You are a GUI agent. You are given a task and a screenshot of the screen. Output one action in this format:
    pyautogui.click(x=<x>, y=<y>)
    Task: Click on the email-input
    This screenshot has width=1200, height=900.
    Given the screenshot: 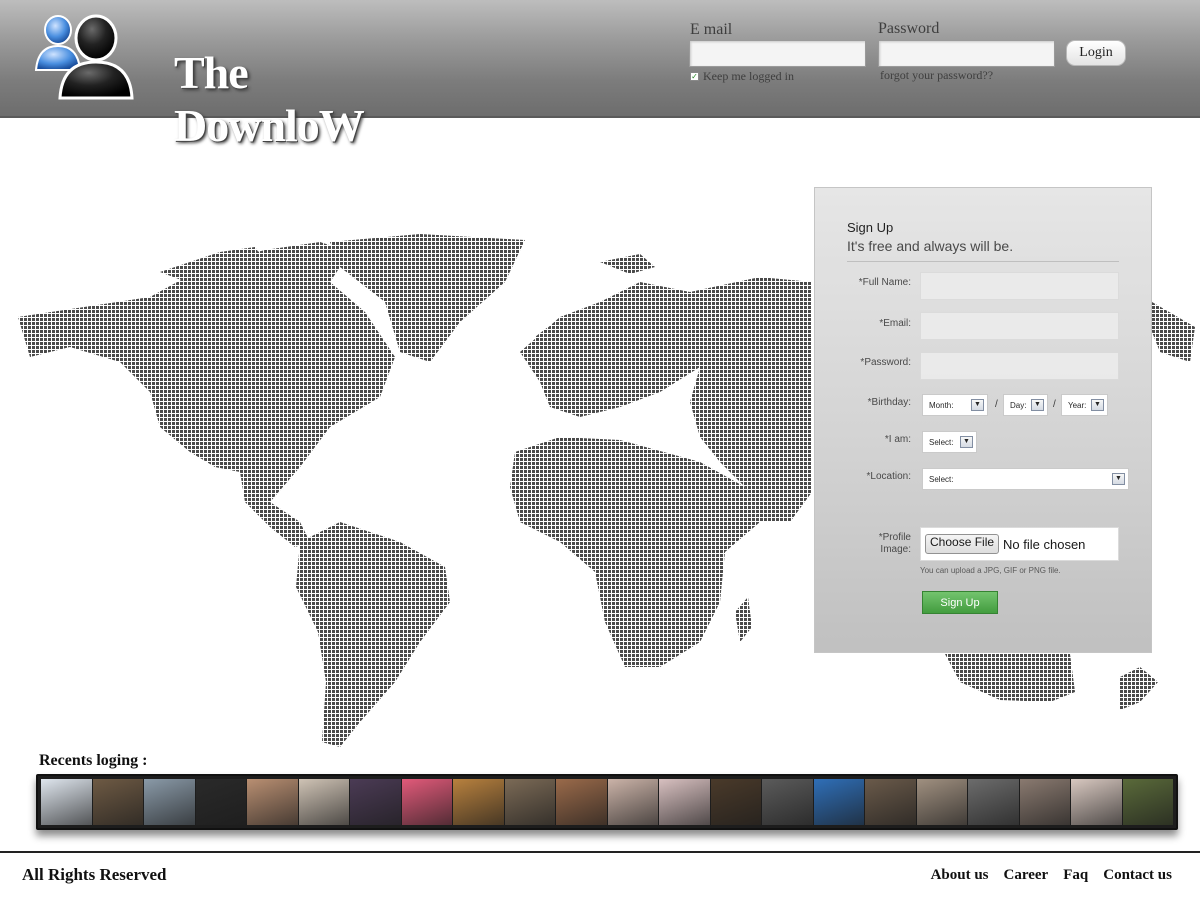 What is the action you would take?
    pyautogui.click(x=777, y=53)
    